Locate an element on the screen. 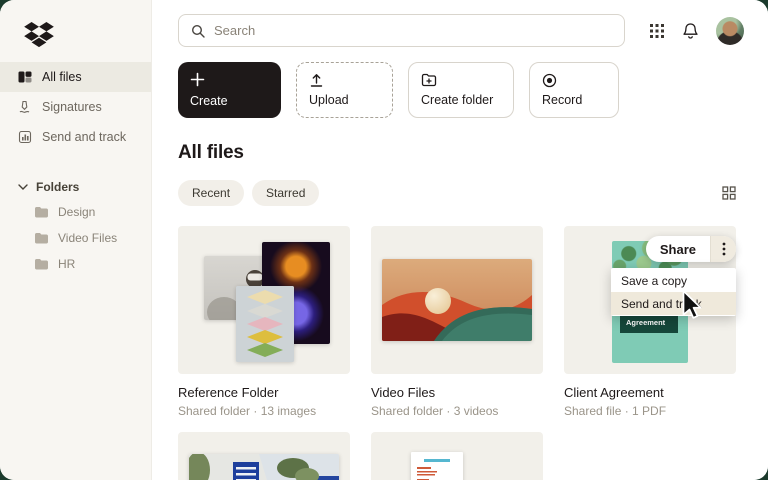  page-title: All files is located at coordinates (211, 152).